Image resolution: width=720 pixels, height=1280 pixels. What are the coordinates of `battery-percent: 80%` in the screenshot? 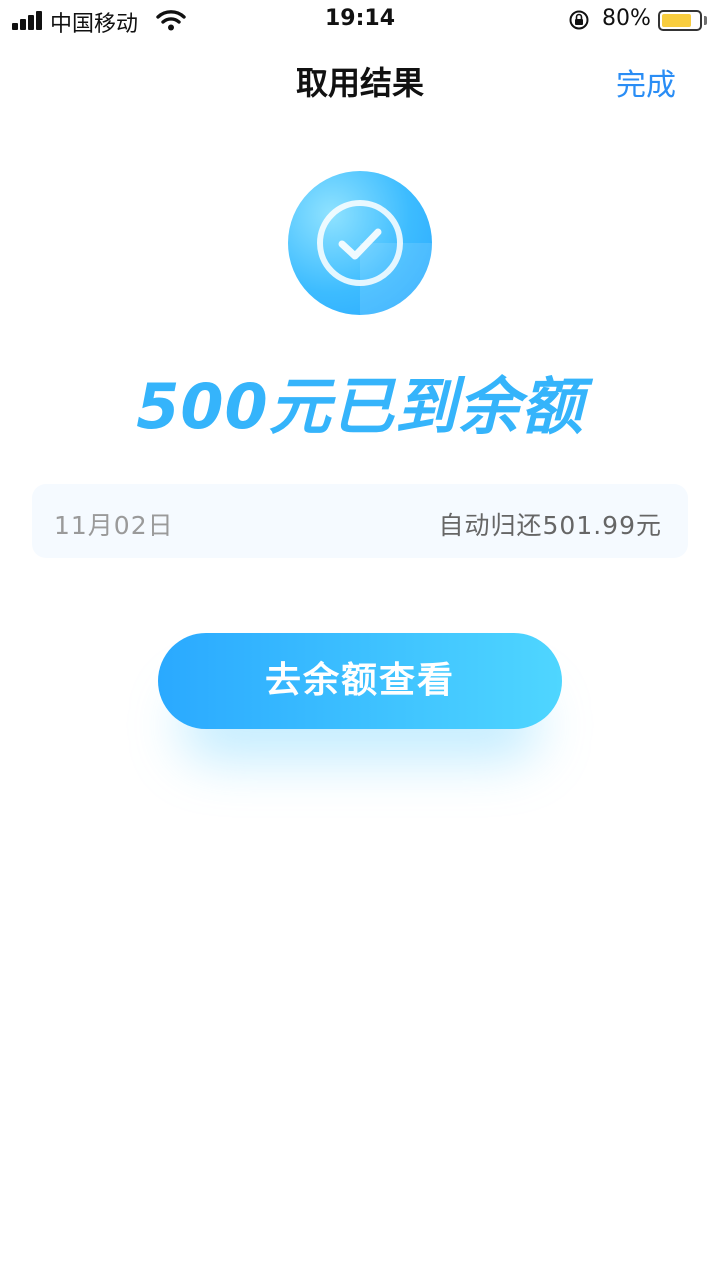 It's located at (626, 18).